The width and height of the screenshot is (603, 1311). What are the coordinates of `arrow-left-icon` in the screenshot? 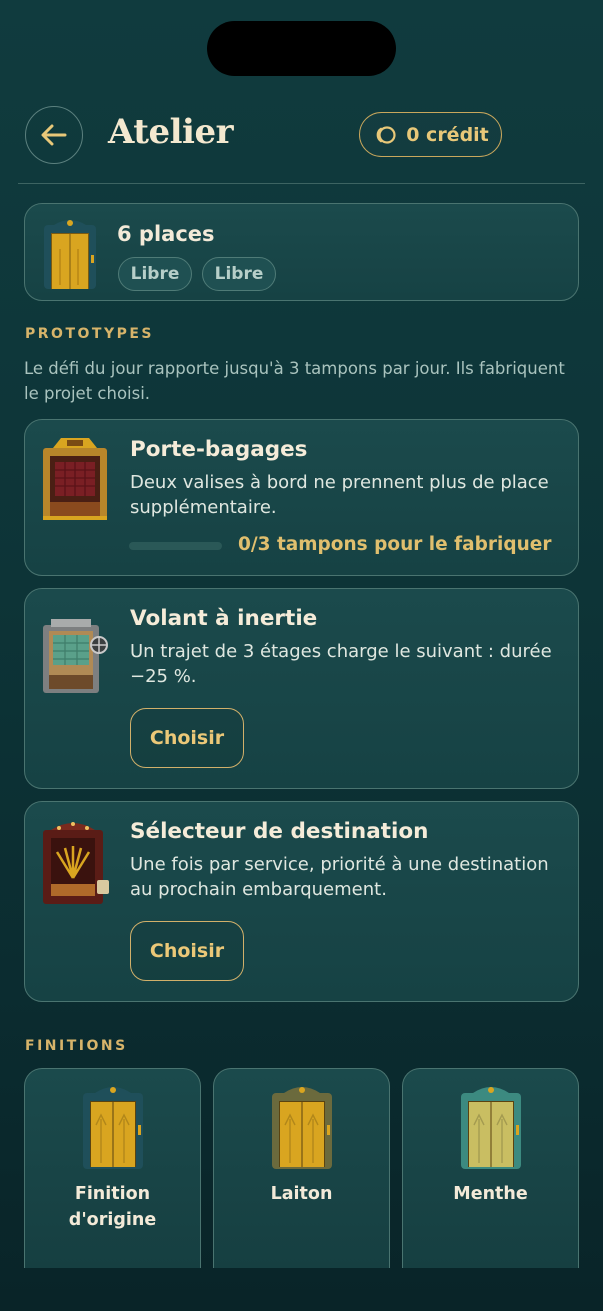 It's located at (54, 135).